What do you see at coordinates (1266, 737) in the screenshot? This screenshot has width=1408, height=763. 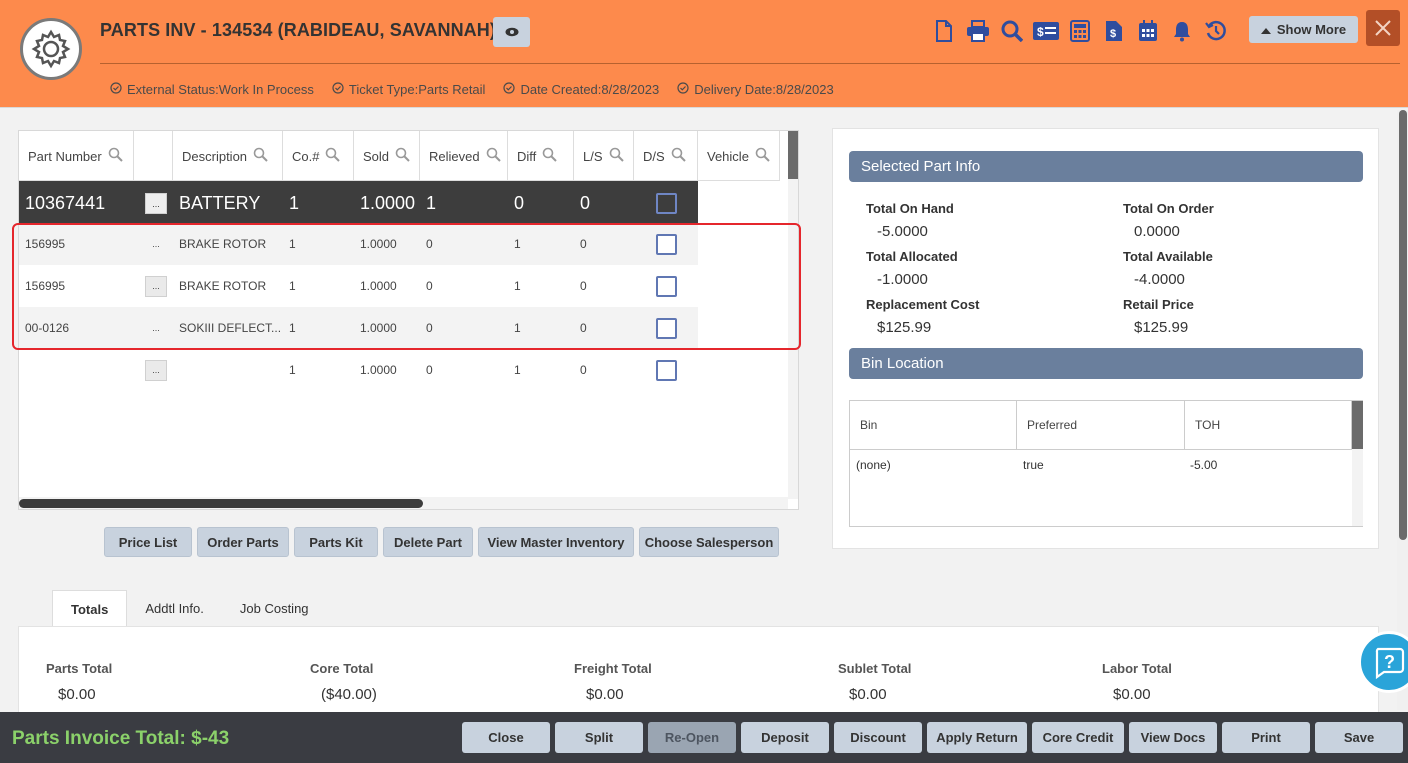 I see `print-button: Print` at bounding box center [1266, 737].